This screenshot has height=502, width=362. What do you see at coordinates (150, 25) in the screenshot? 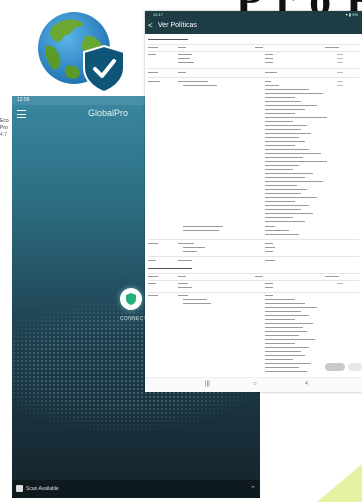
I see `back-arrow-icon: <` at bounding box center [150, 25].